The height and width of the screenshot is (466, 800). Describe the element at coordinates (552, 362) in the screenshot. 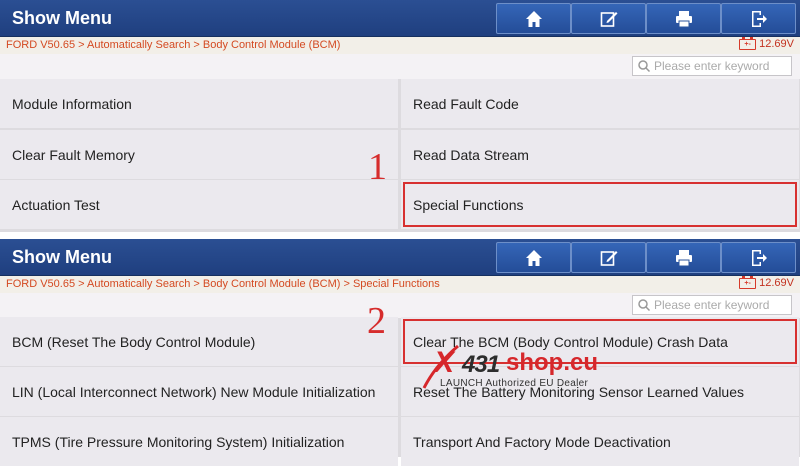

I see `watermark-shop: shop.eu` at that location.